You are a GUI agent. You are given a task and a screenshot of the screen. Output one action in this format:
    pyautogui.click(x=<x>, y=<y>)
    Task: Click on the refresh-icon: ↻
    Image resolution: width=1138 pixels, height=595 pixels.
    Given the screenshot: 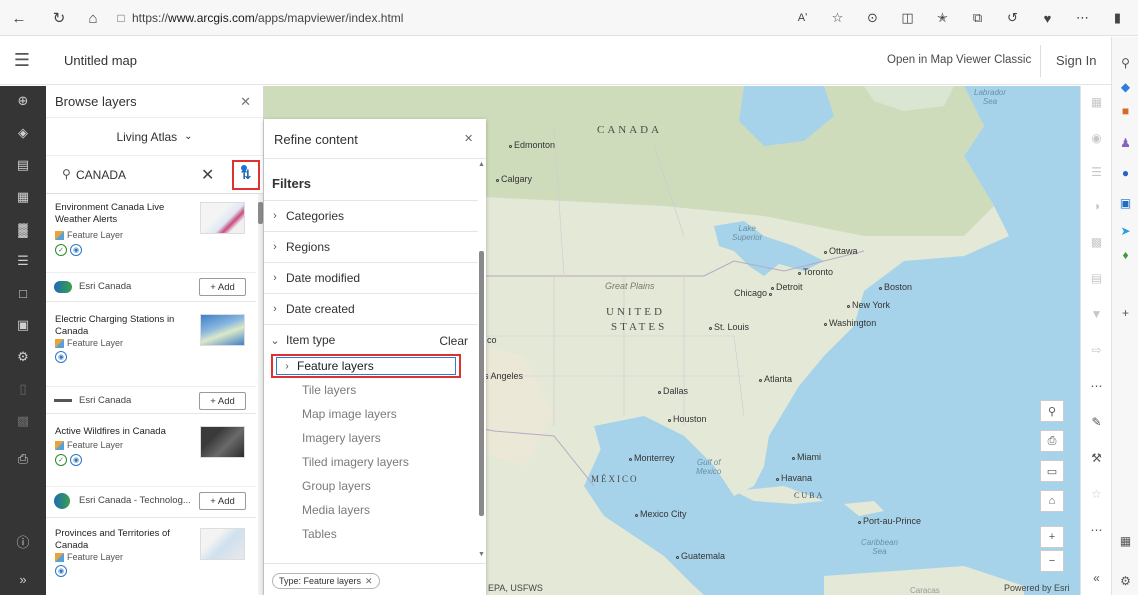 What is the action you would take?
    pyautogui.click(x=59, y=18)
    